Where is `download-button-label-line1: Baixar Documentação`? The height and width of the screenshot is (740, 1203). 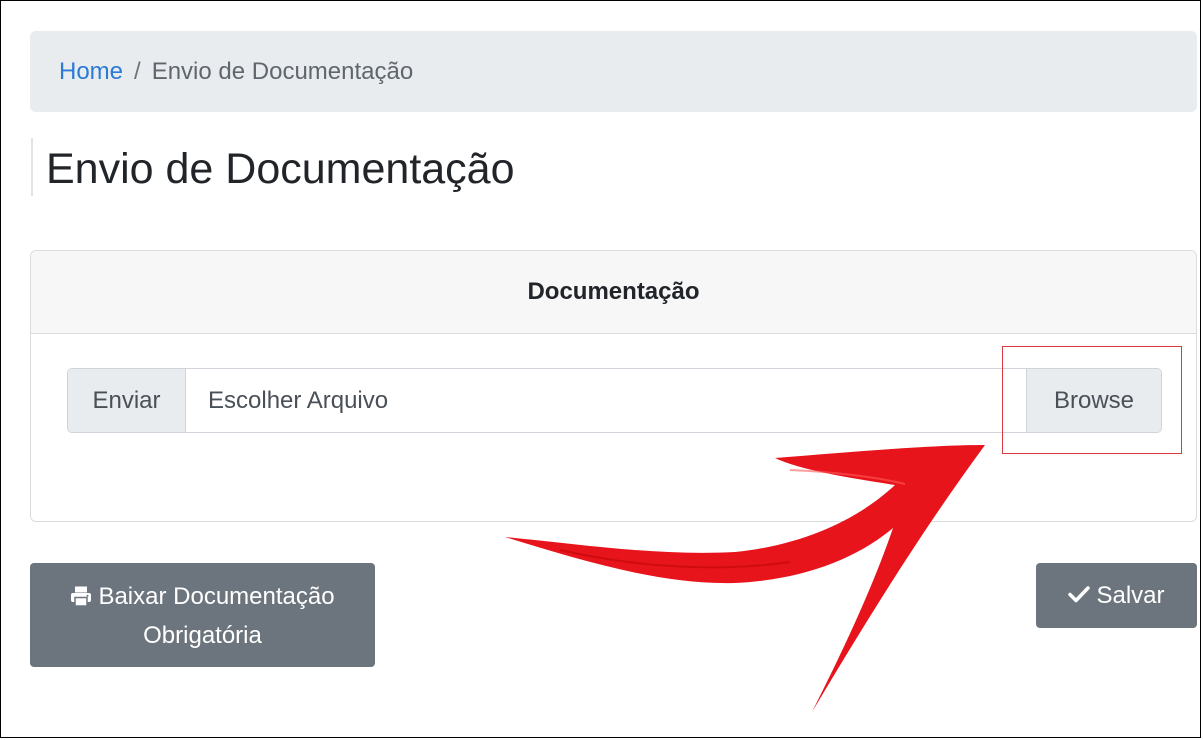
download-button-label-line1: Baixar Documentação is located at coordinates (216, 596).